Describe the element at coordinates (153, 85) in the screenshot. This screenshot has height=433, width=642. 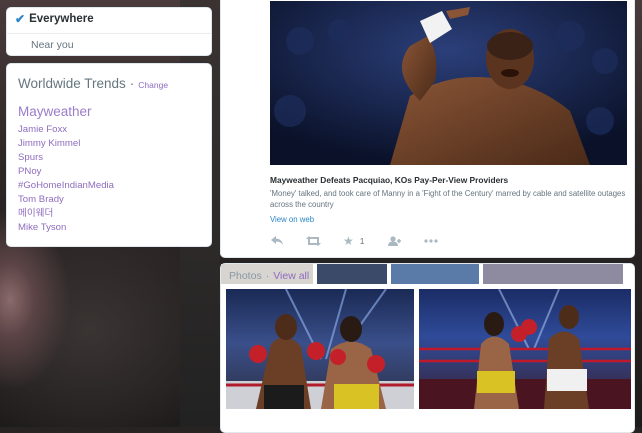
I see `trends-change-link: Change` at that location.